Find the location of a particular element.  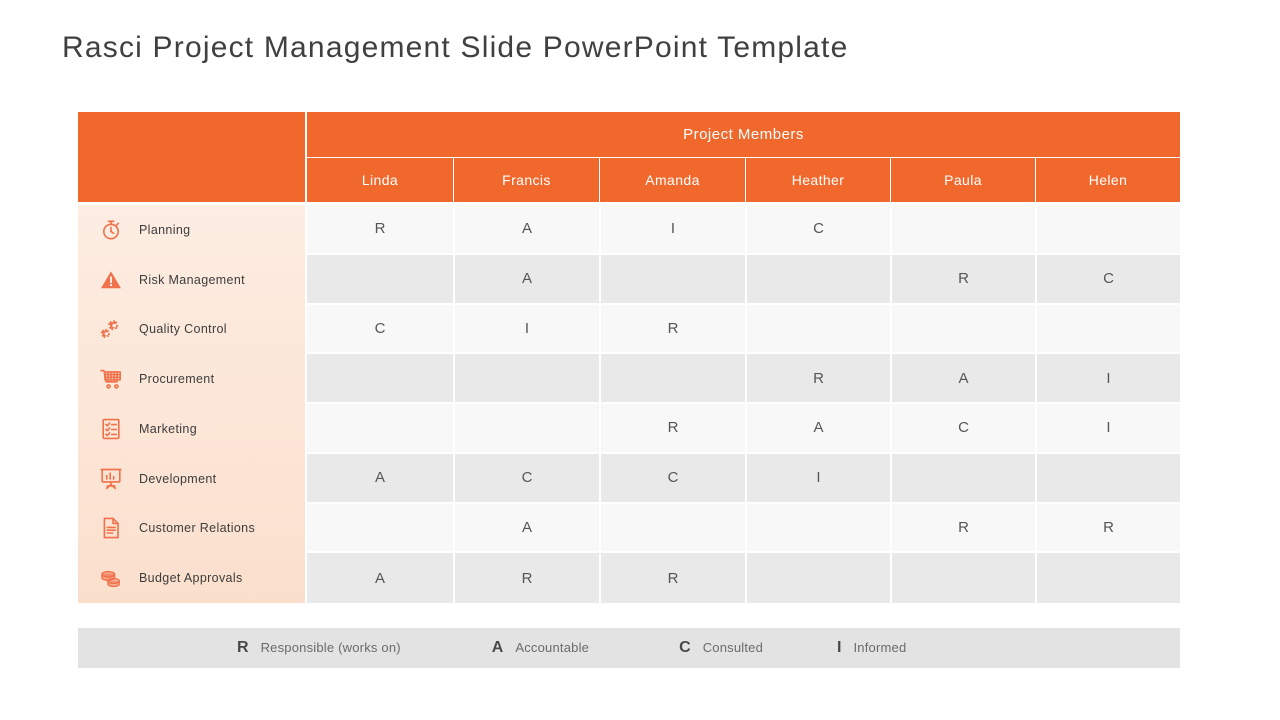

table-row: ACCI is located at coordinates (743, 478).